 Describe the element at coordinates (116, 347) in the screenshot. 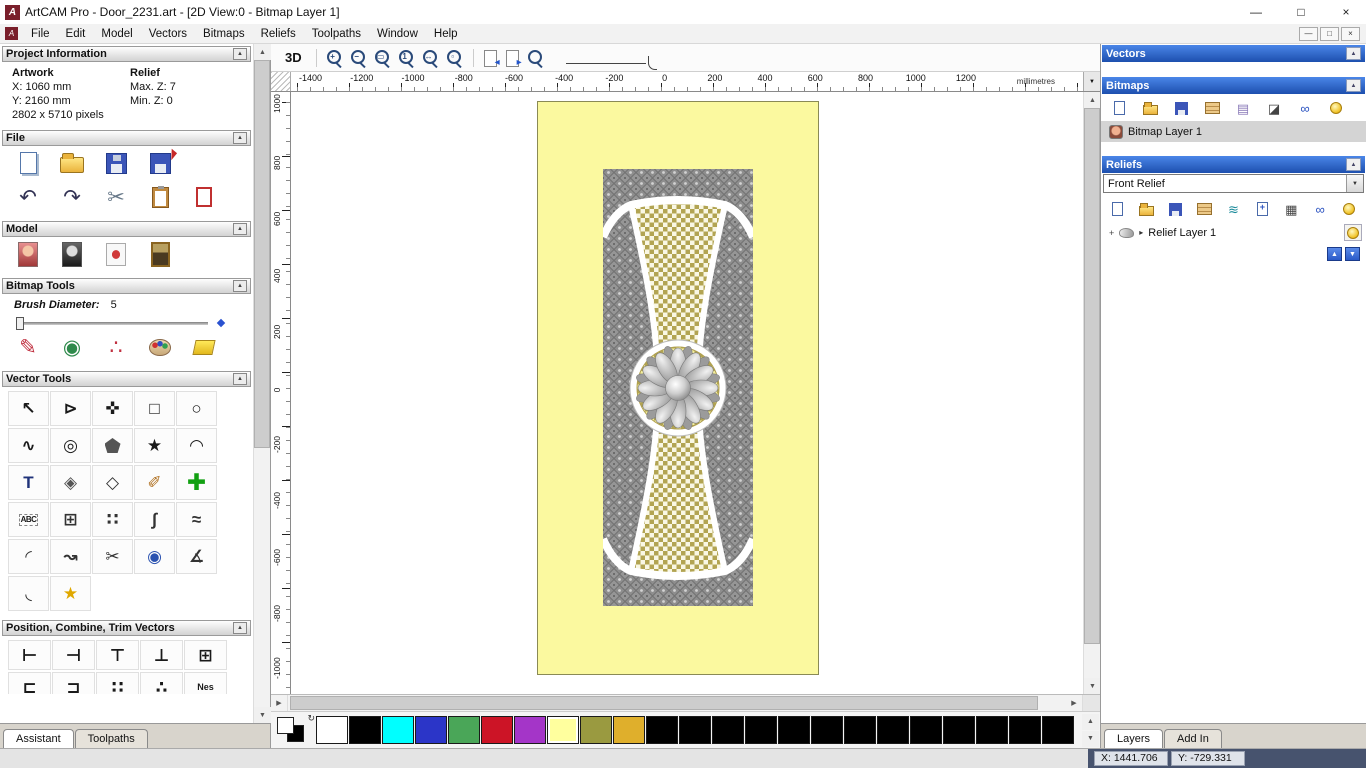

I see `spray-icon: ∴` at that location.